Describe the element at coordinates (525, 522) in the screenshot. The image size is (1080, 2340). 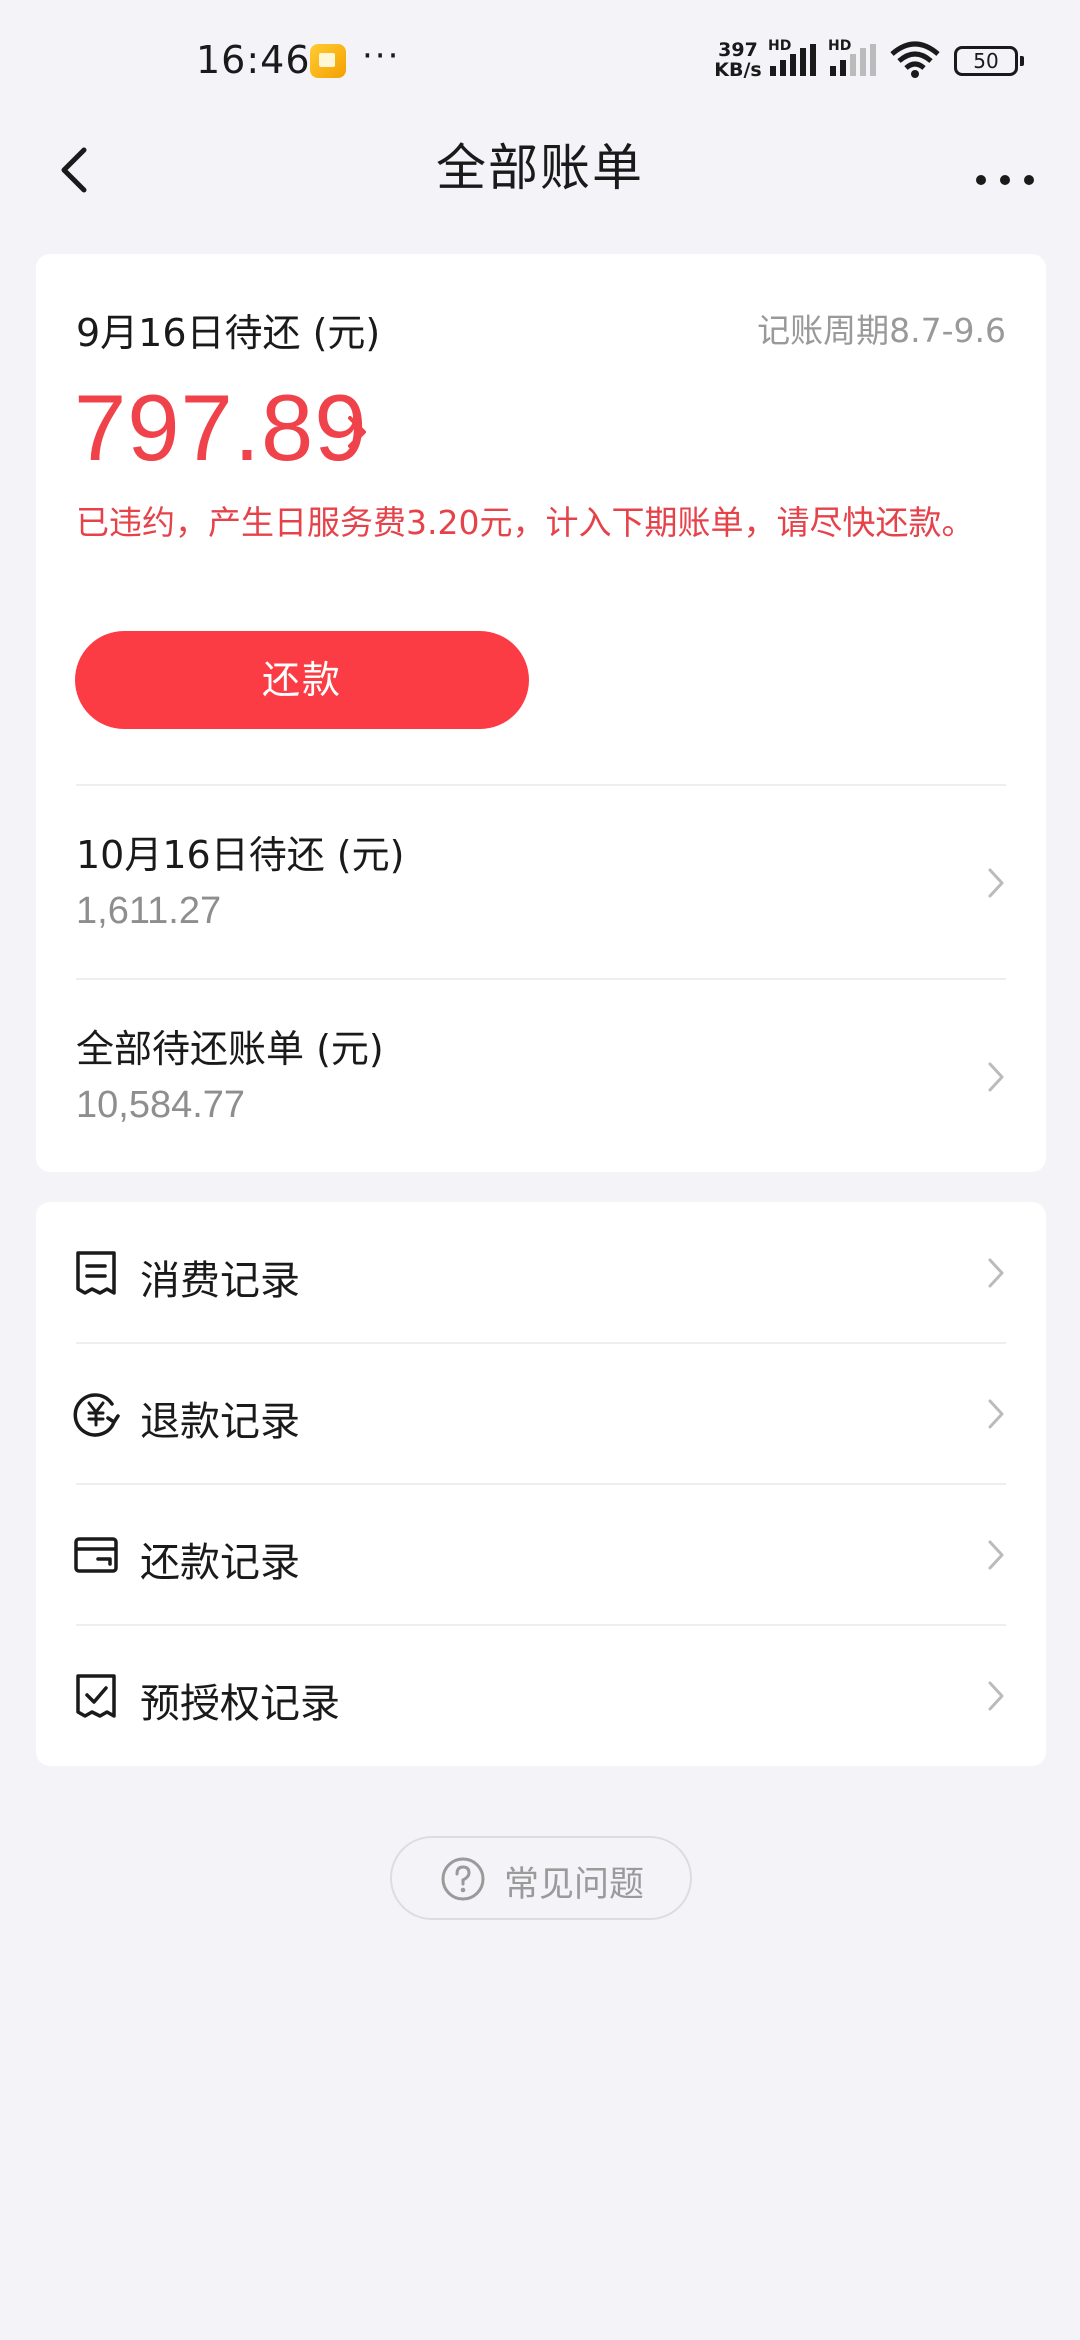
I see `overdue-warning: 已违约，产生日服务费3.20元，计入下期账单，请尽快还款。` at that location.